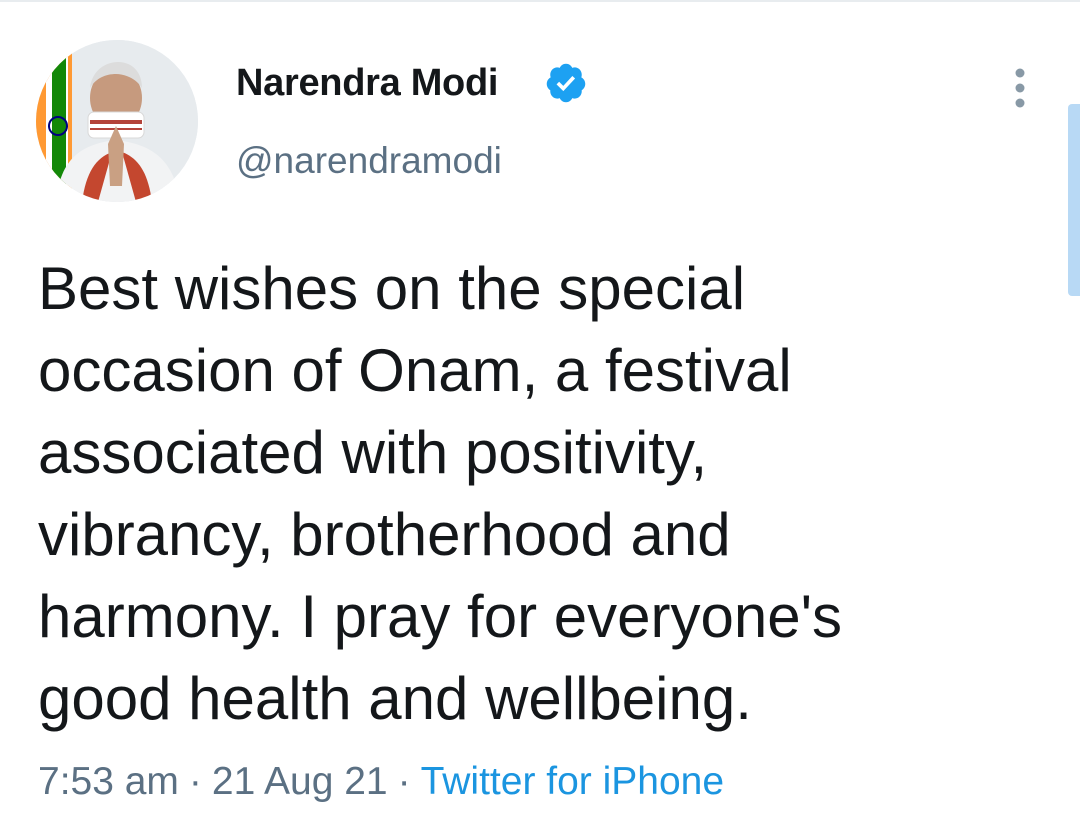 Image resolution: width=1080 pixels, height=838 pixels. Describe the element at coordinates (415, 370) in the screenshot. I see `tweet-text-line: occasion of Onam, a festival` at that location.